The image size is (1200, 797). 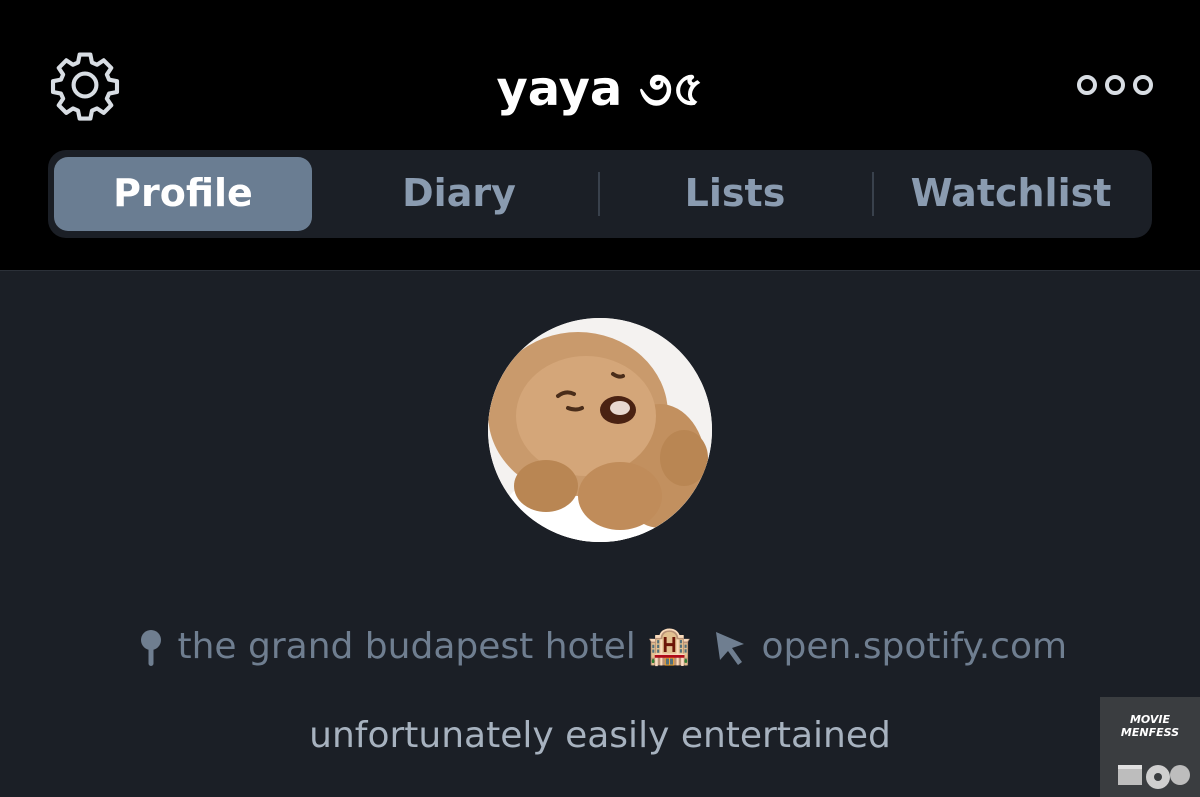 I want to click on profile-tabs: Profile Diary Lists Watchlist, so click(x=600, y=194).